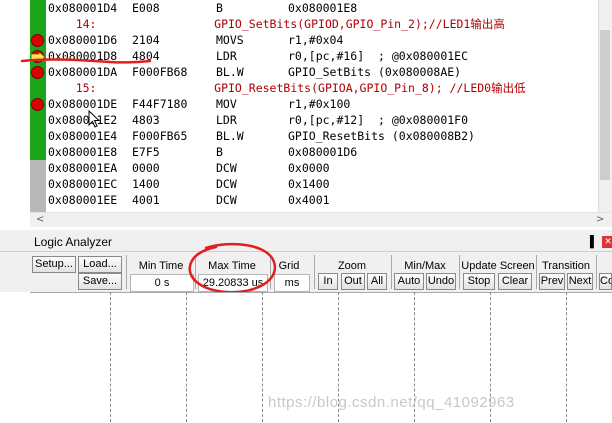  Describe the element at coordinates (195, 40) in the screenshot. I see `disasm-row: 0x080001D6 2104 MOVS r1,#0x04` at that location.